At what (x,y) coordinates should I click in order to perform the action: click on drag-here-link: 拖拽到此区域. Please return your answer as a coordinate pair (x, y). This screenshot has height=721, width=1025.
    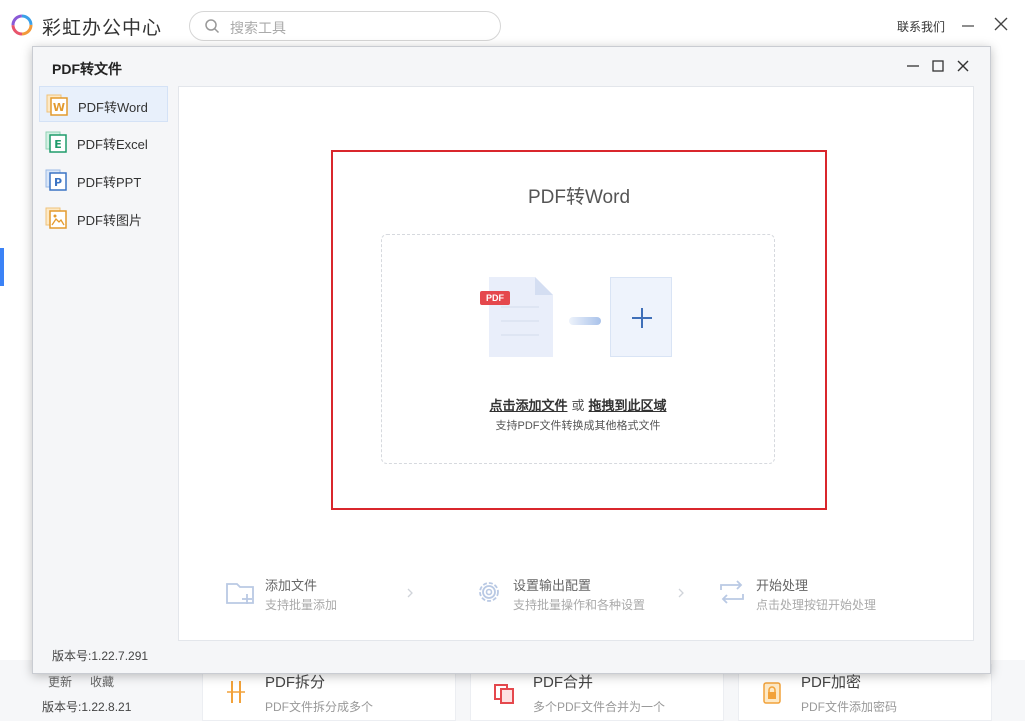
    Looking at the image, I should click on (628, 405).